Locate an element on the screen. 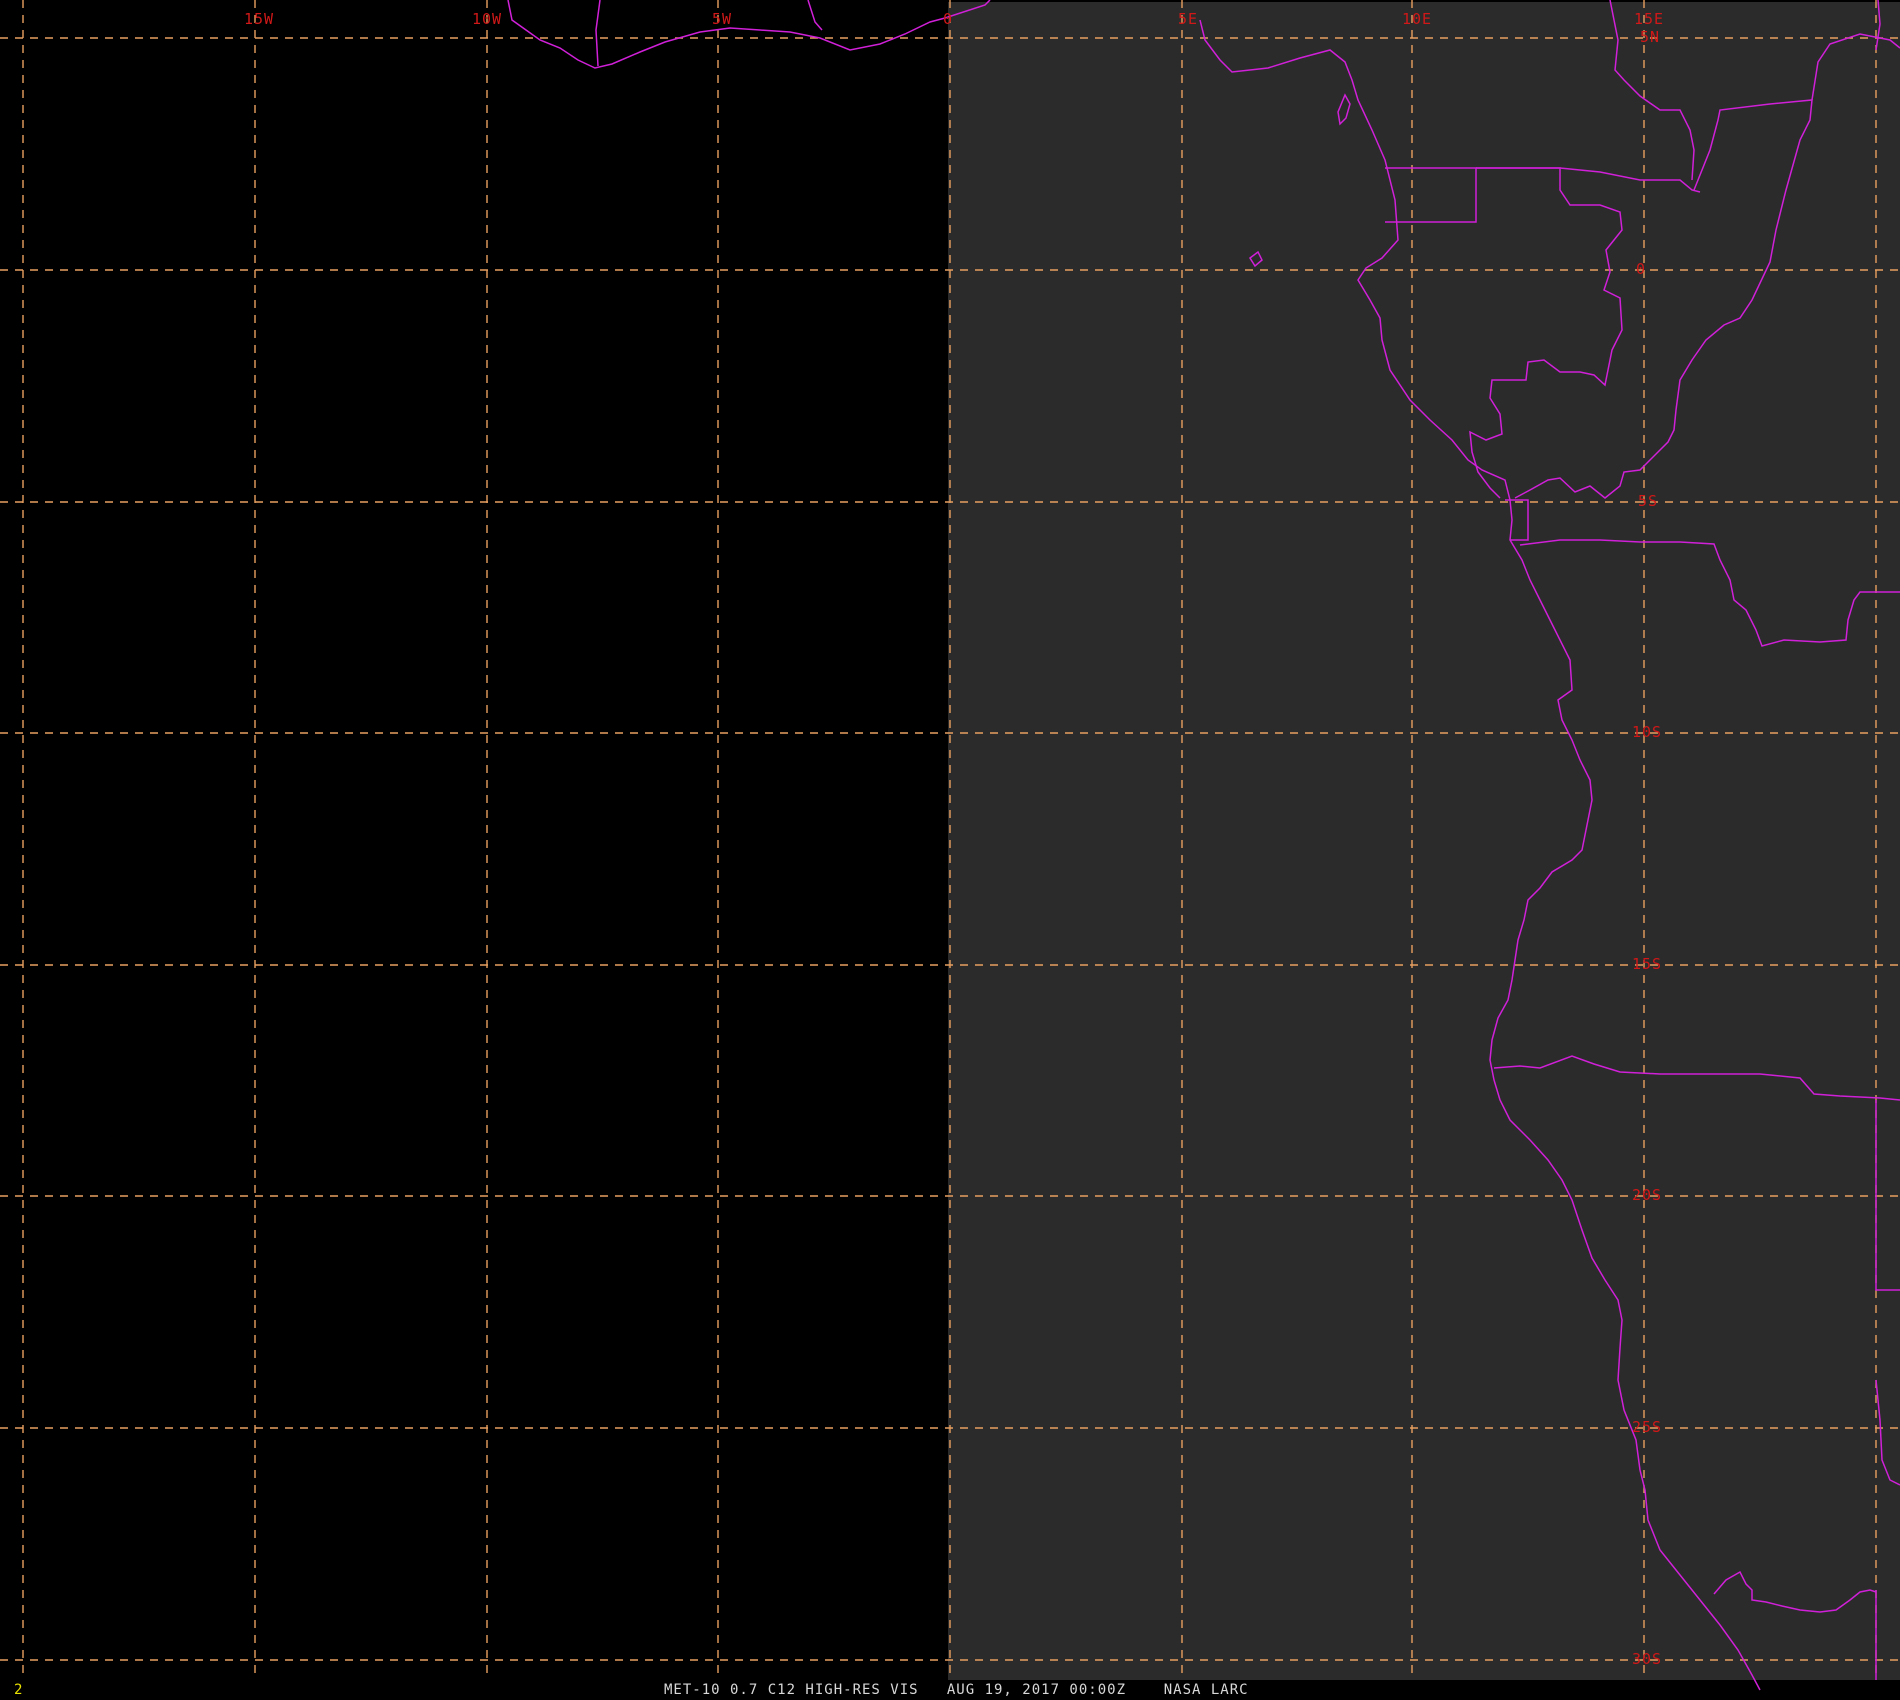 This screenshot has height=1700, width=1900. west-africa-coastline is located at coordinates (749, 34).